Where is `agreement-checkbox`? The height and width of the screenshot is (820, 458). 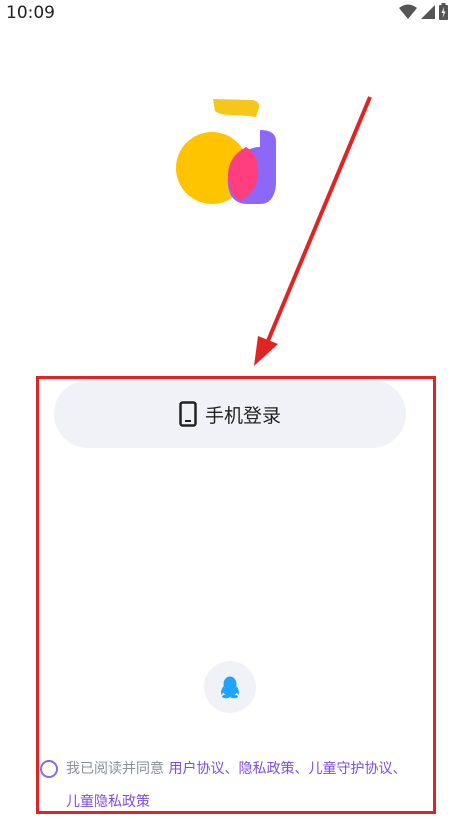
agreement-checkbox is located at coordinates (49, 769).